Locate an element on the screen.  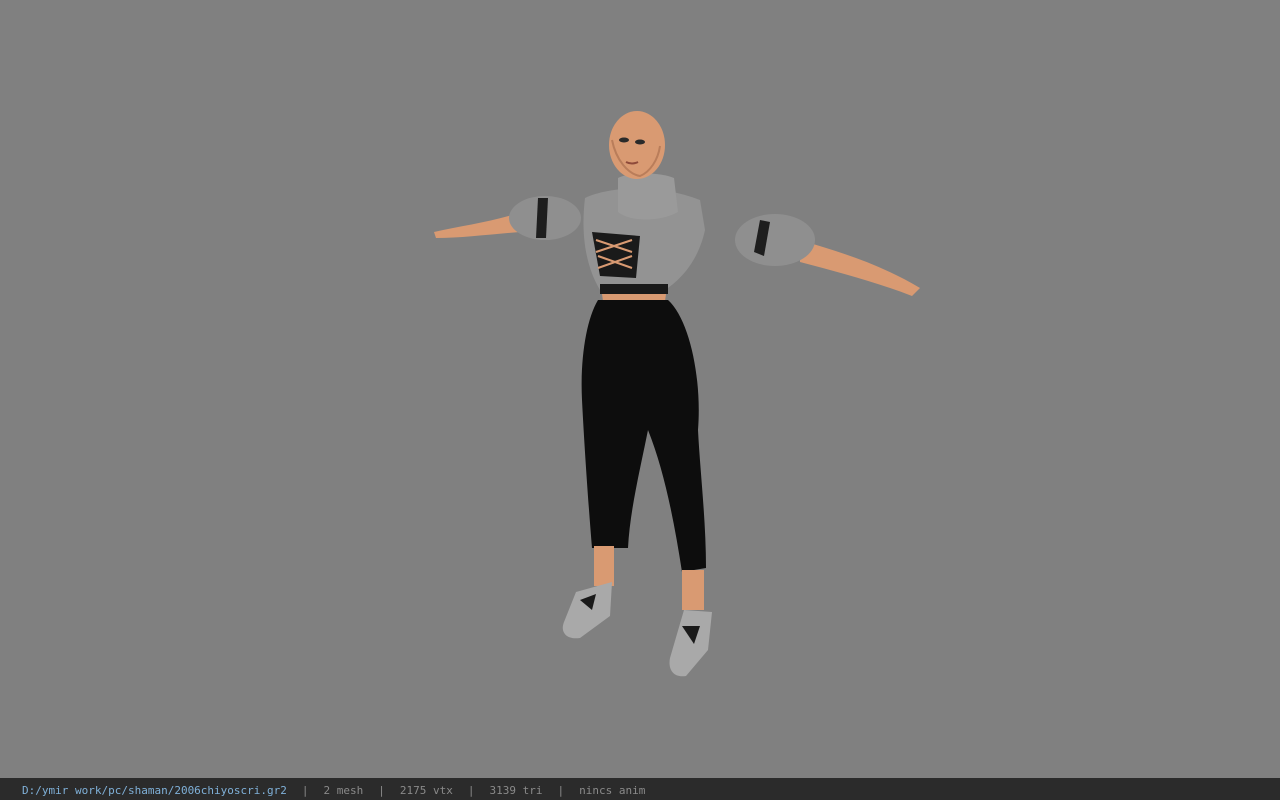
left-ankle is located at coordinates (604, 566).